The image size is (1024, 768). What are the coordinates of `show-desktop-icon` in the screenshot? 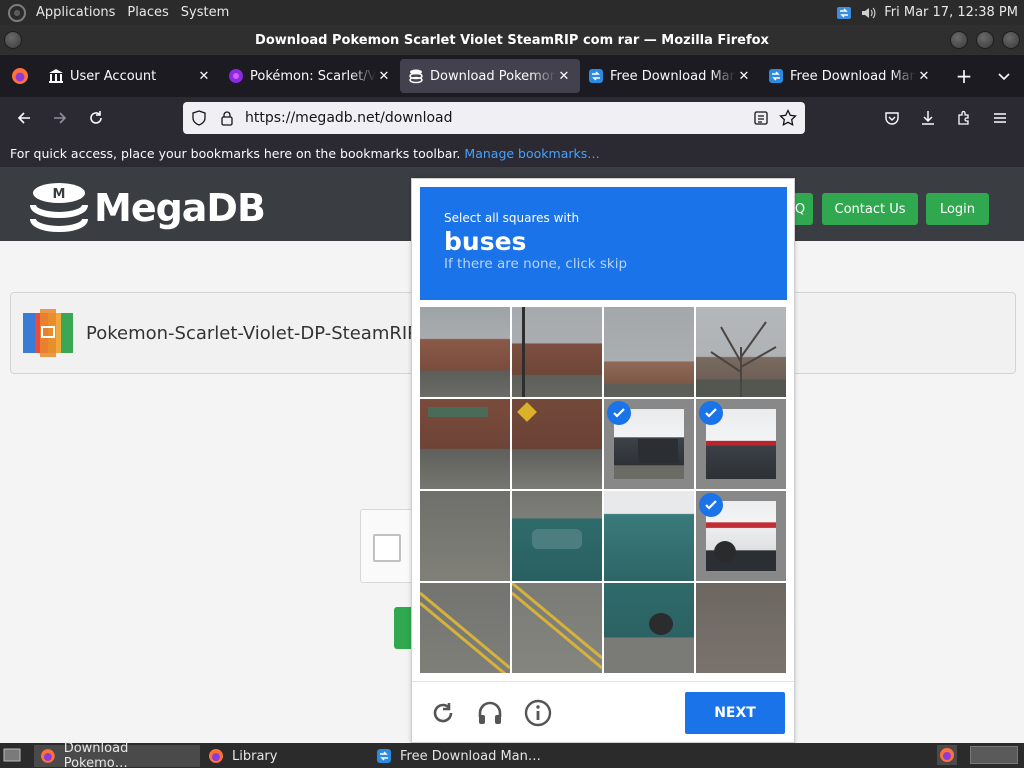 It's located at (12, 755).